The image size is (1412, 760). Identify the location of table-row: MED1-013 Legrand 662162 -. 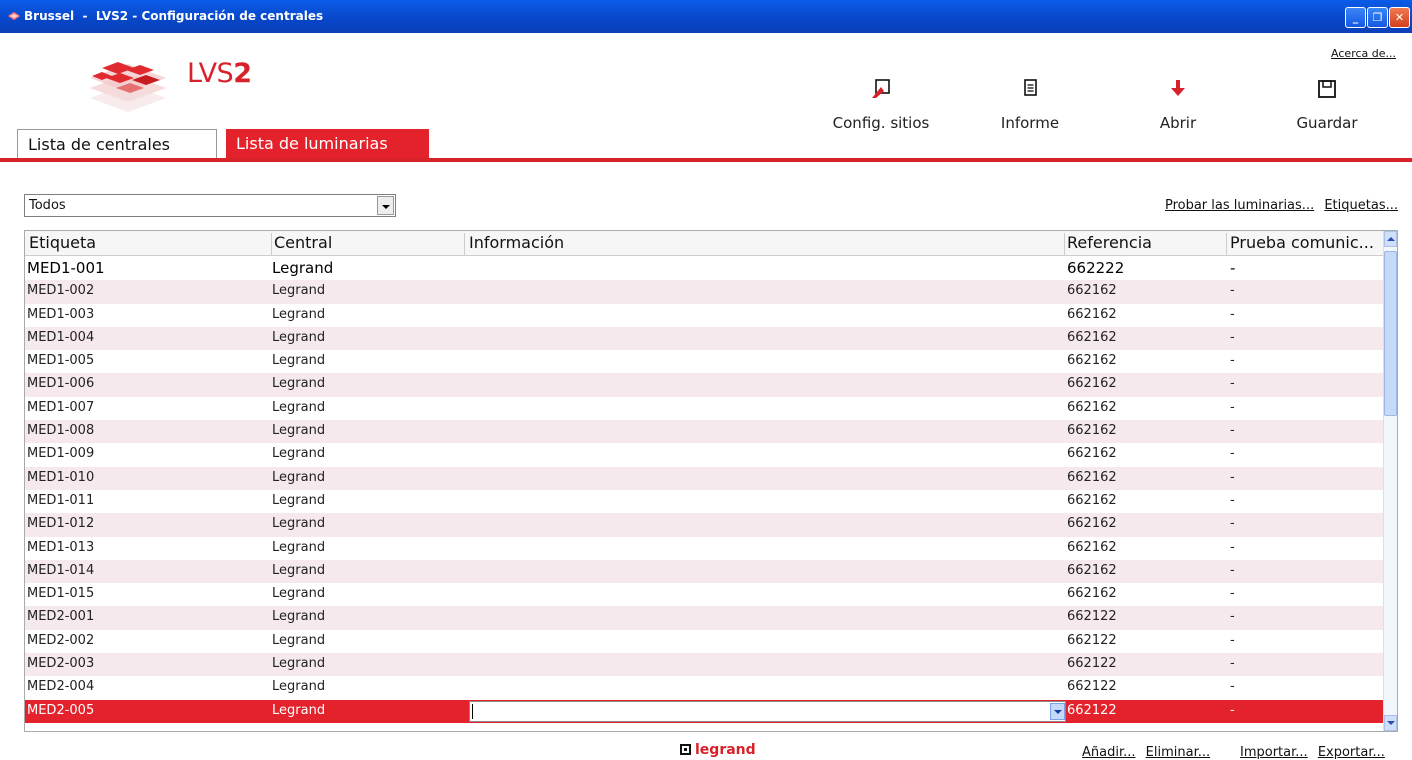
(705, 548).